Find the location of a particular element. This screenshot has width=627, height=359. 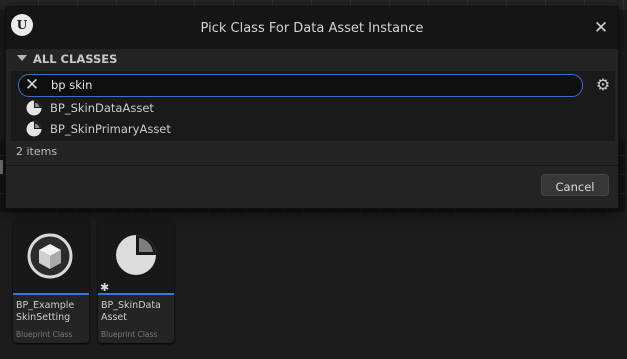

pie-asset-icon is located at coordinates (136, 255).